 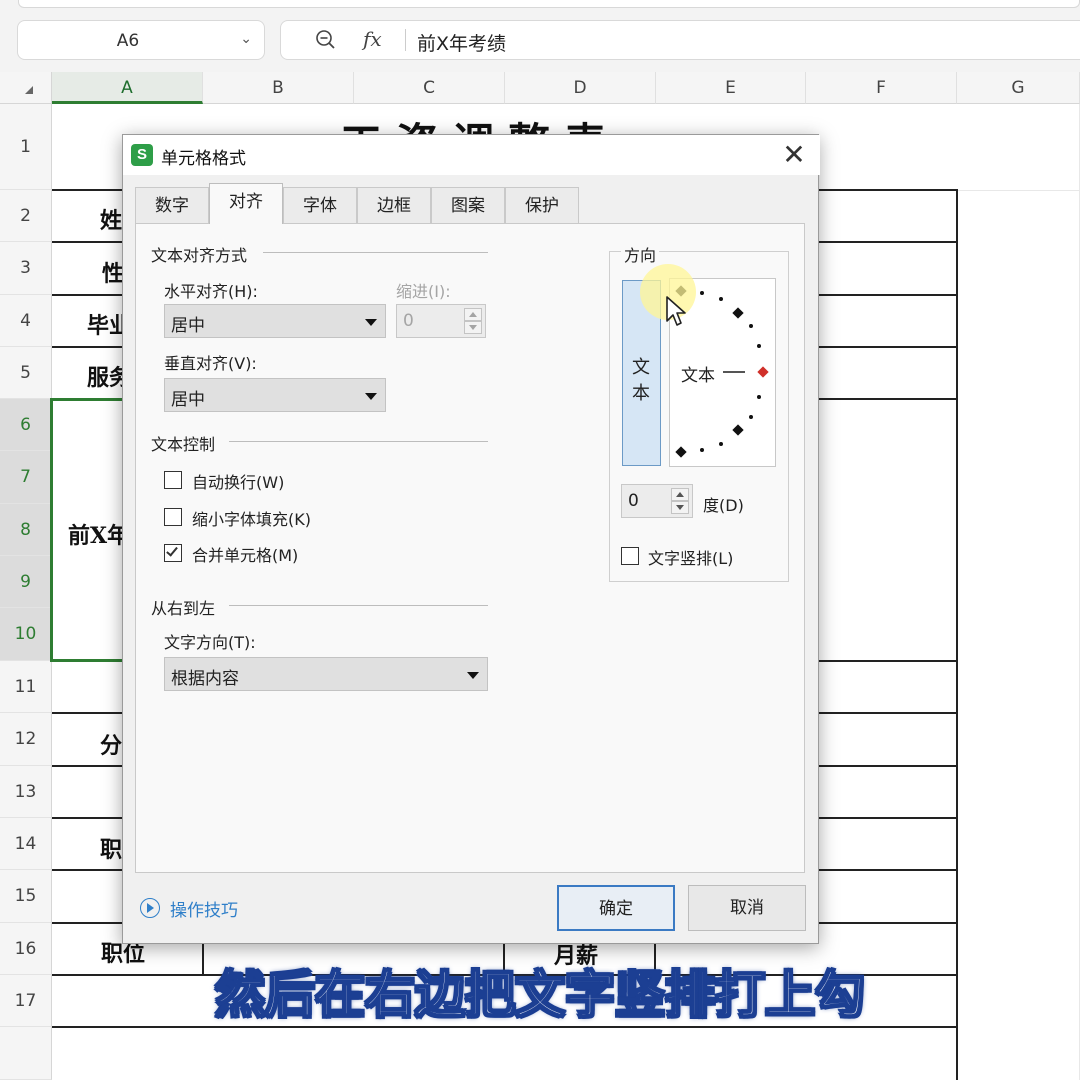 I want to click on row-header-3: 3, so click(x=26, y=268).